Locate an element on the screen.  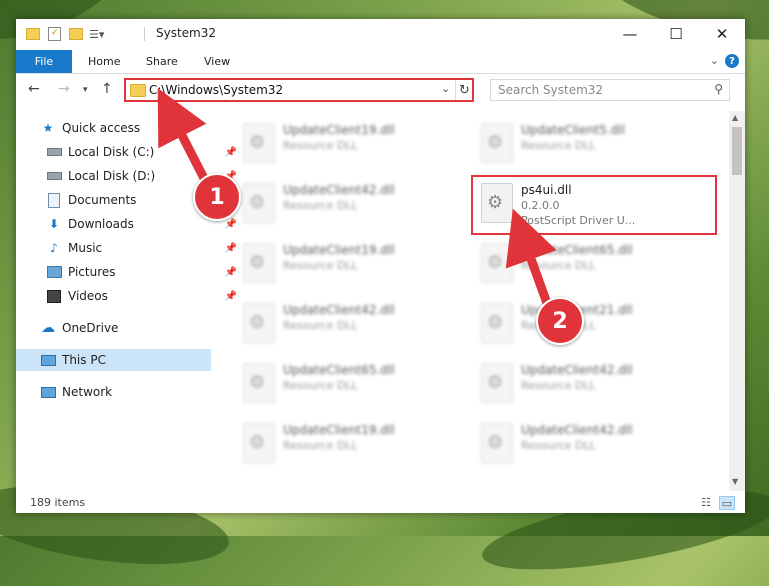
list-item: ⚙ UpdateClient5.dll Resource DLL is located at coordinates (588, 144).